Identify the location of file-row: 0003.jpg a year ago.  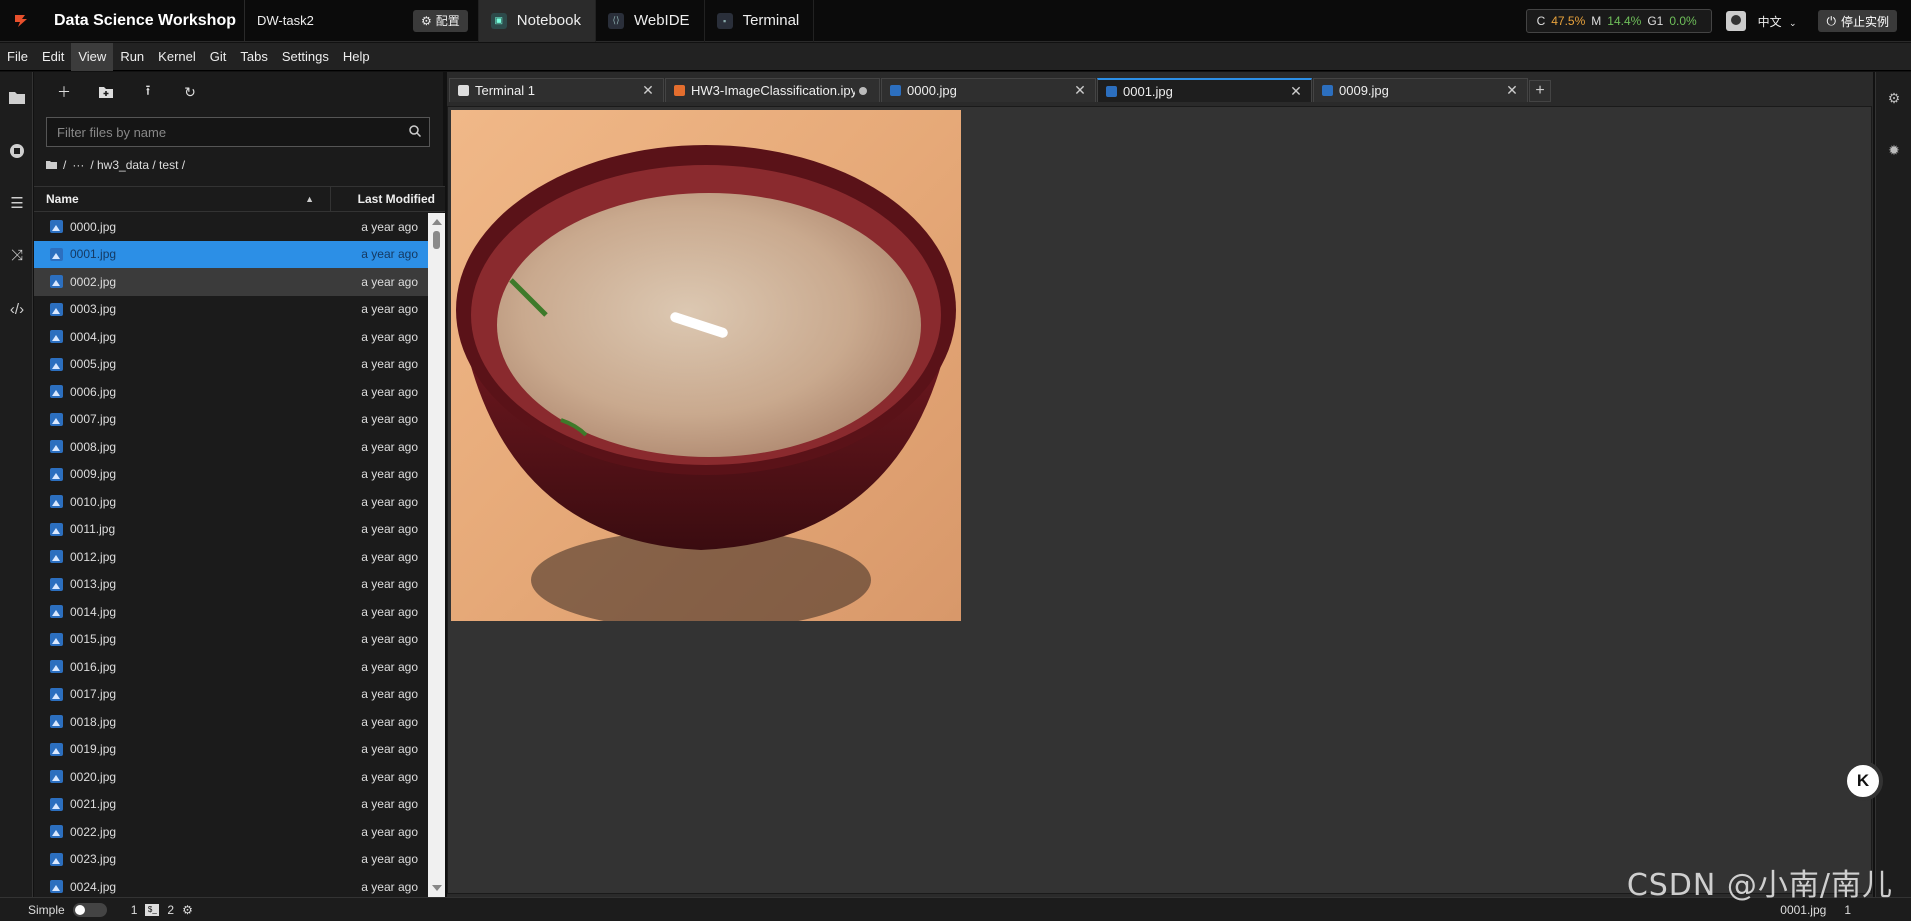
(231, 310).